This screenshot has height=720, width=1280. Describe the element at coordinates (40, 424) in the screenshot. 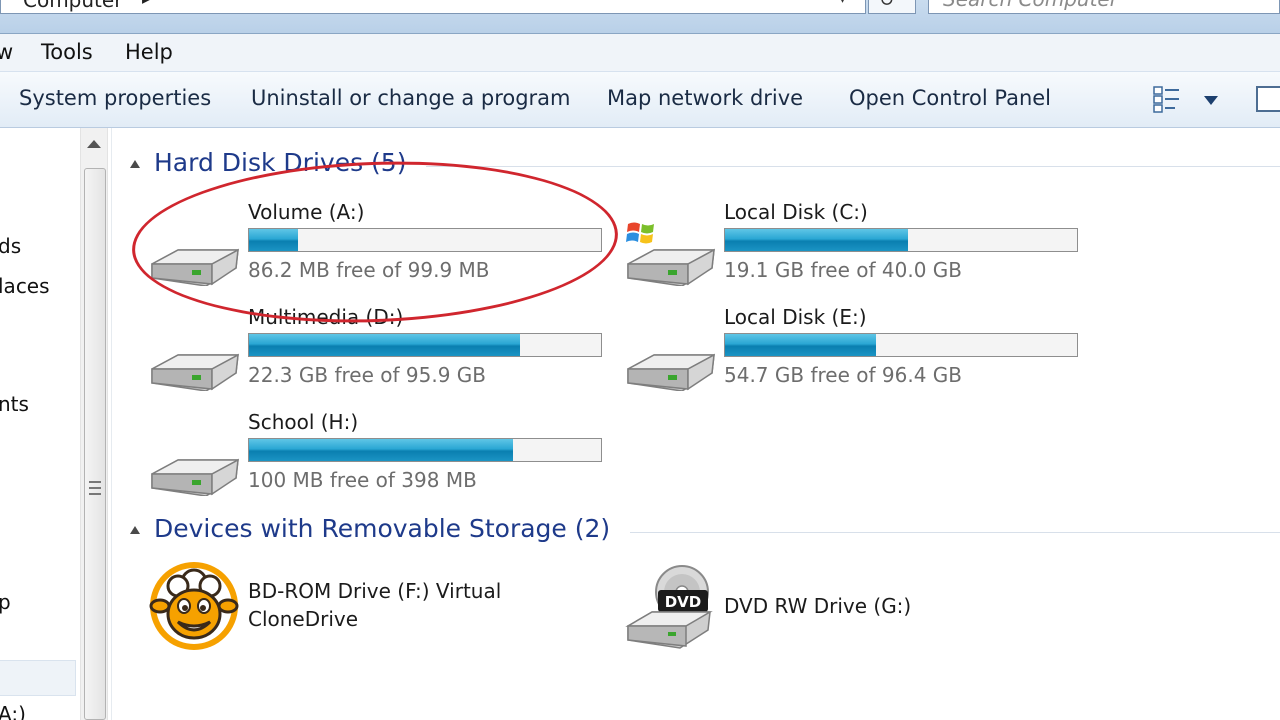

I see `navigation-pane: ds laces nts p A:)` at that location.